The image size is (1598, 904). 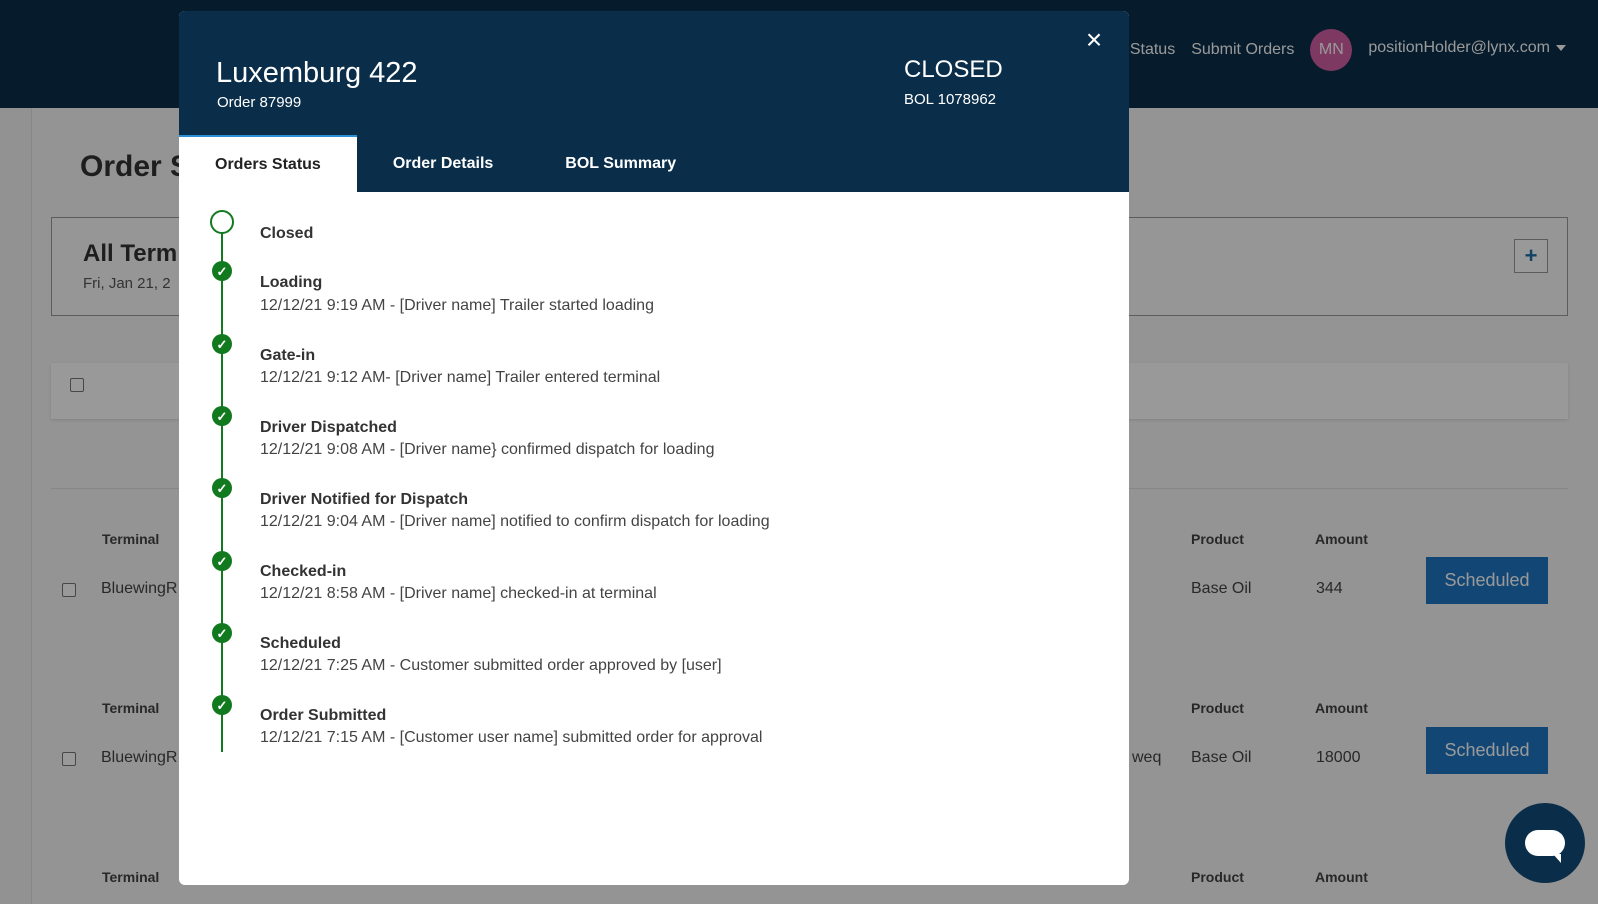 What do you see at coordinates (620, 163) in the screenshot?
I see `tab-bol-summary: BOL Summary` at bounding box center [620, 163].